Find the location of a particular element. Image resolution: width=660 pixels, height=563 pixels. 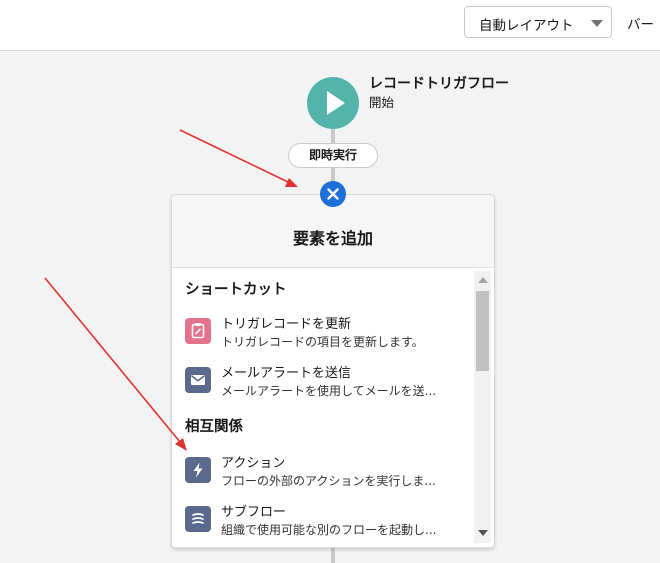

panel-scrollbar is located at coordinates (482, 407).